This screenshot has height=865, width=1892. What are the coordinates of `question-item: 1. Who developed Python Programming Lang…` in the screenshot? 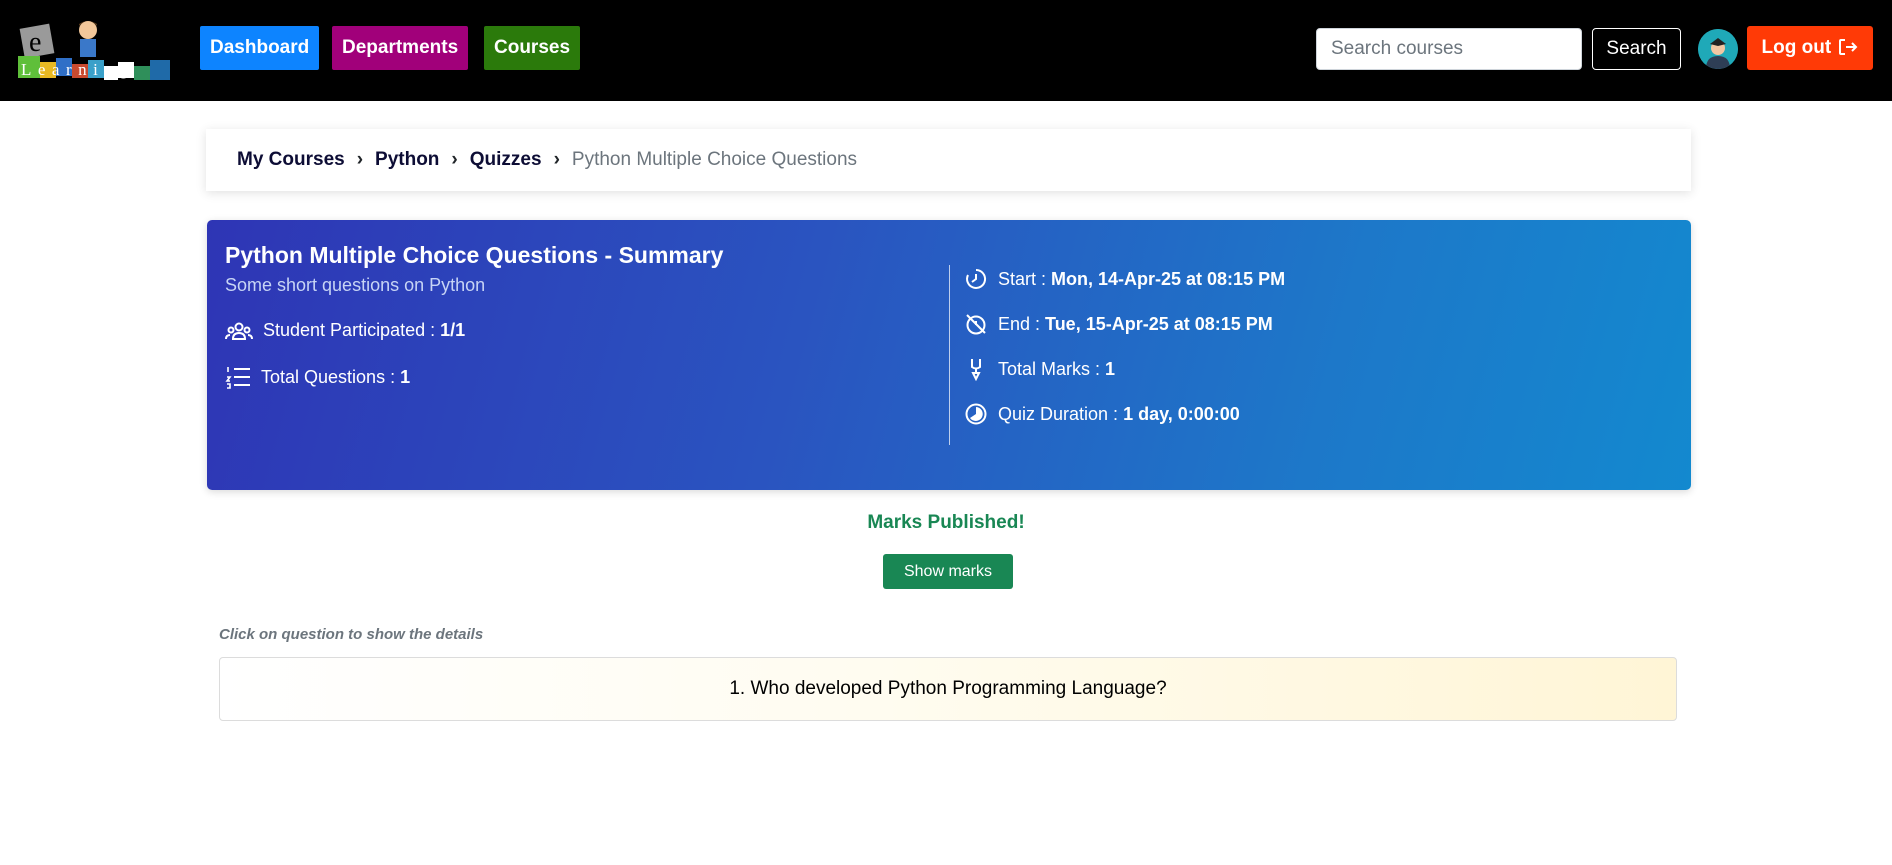 It's located at (948, 689).